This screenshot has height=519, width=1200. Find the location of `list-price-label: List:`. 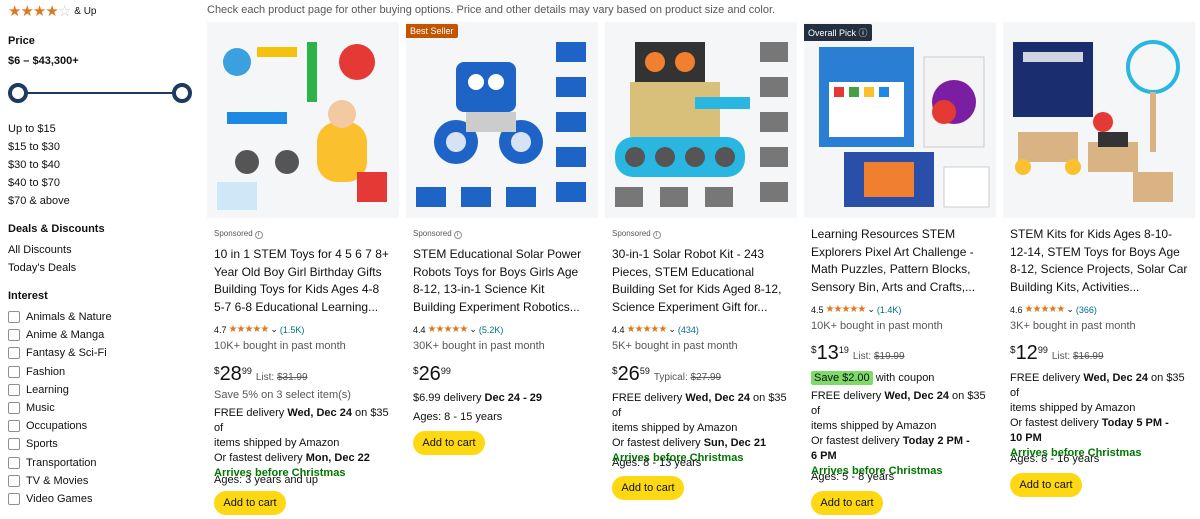

list-price-label: List: is located at coordinates (862, 356).